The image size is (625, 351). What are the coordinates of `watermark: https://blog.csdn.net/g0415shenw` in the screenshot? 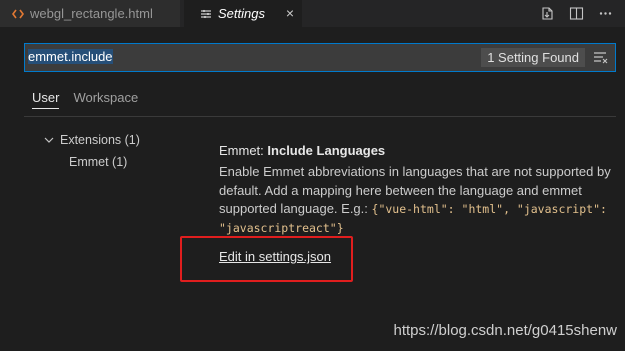 It's located at (505, 330).